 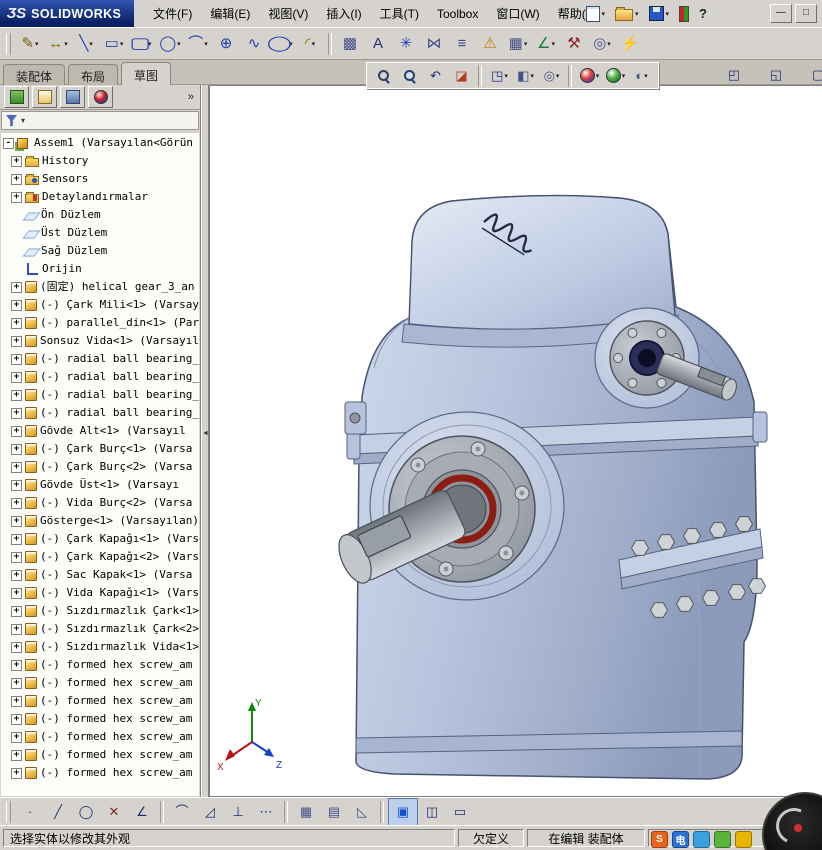 I want to click on section-view-tool: ◪ ▾, so click(x=461, y=76).